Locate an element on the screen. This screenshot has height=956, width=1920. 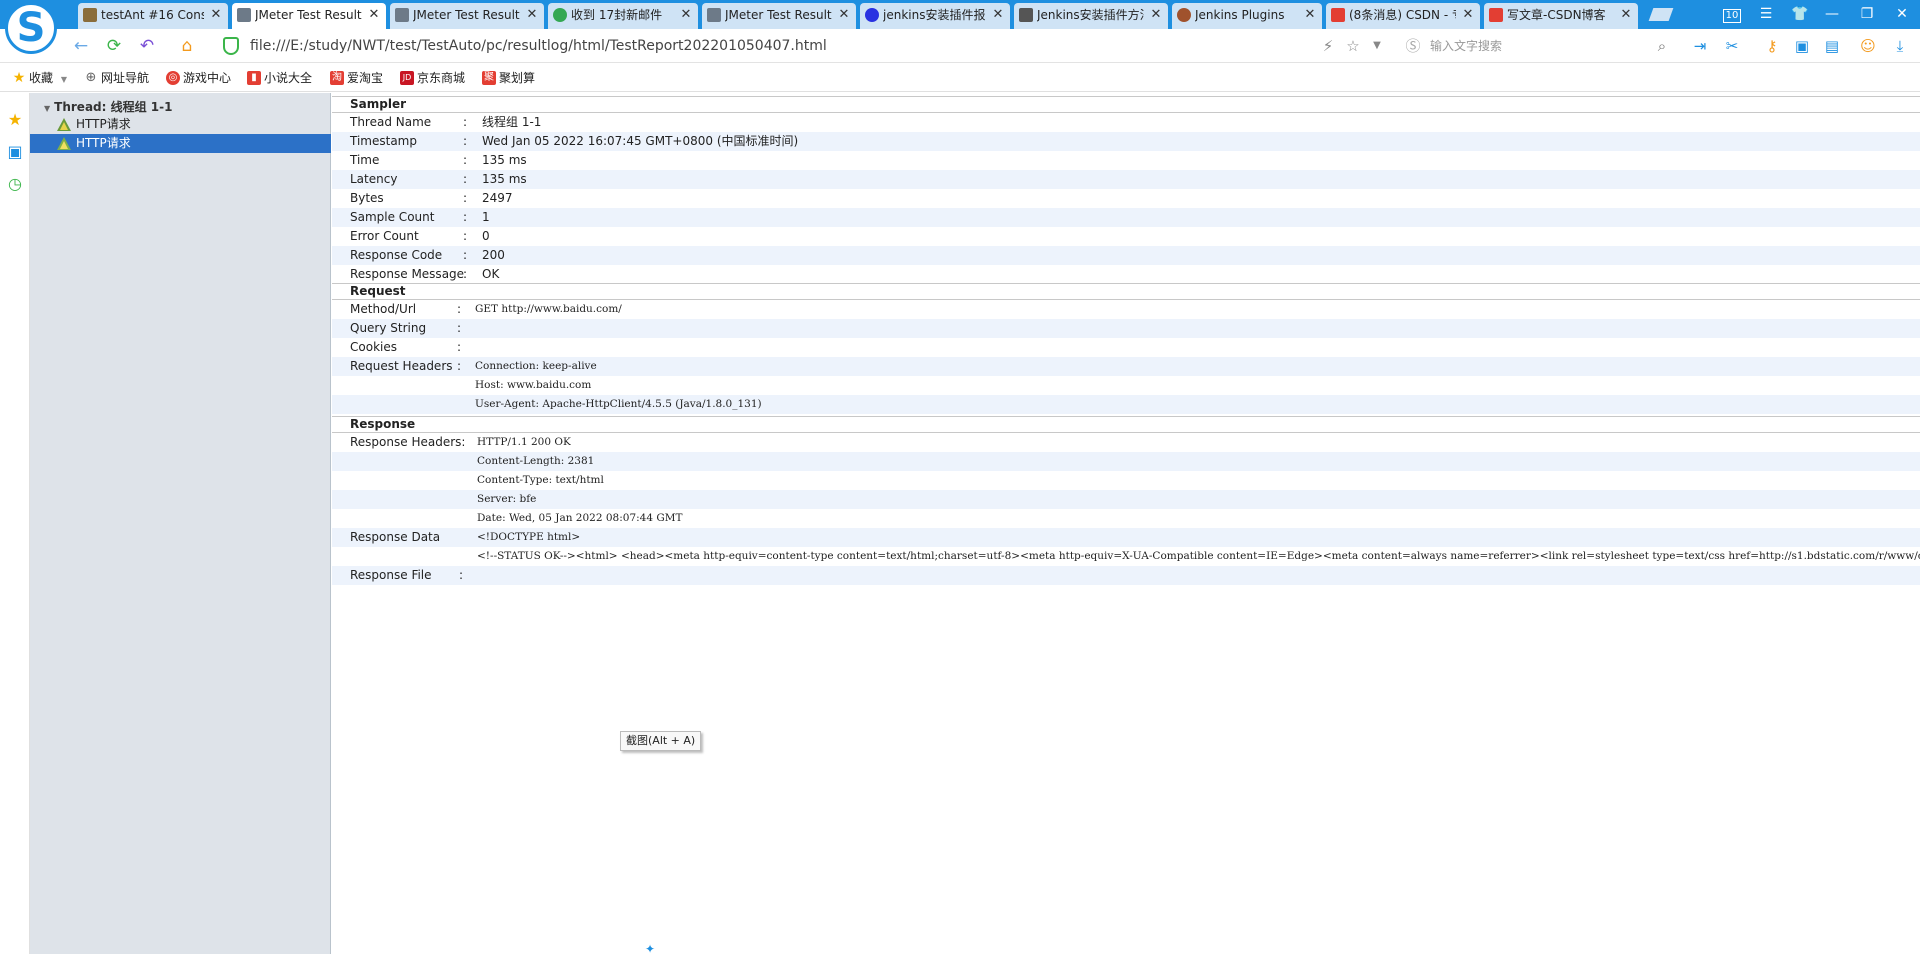
history-clock-icon: ◷ is located at coordinates (15, 184).